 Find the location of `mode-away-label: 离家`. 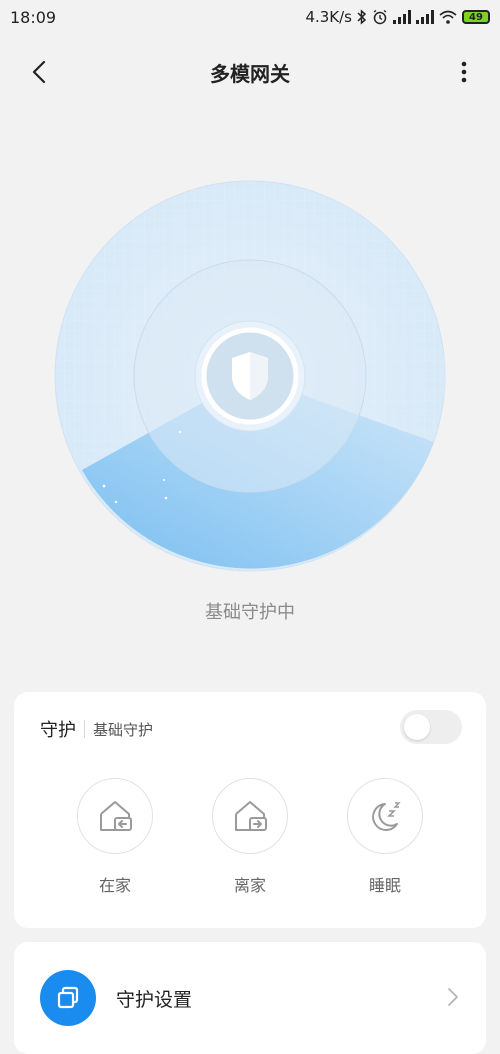

mode-away-label: 离家 is located at coordinates (249, 885).